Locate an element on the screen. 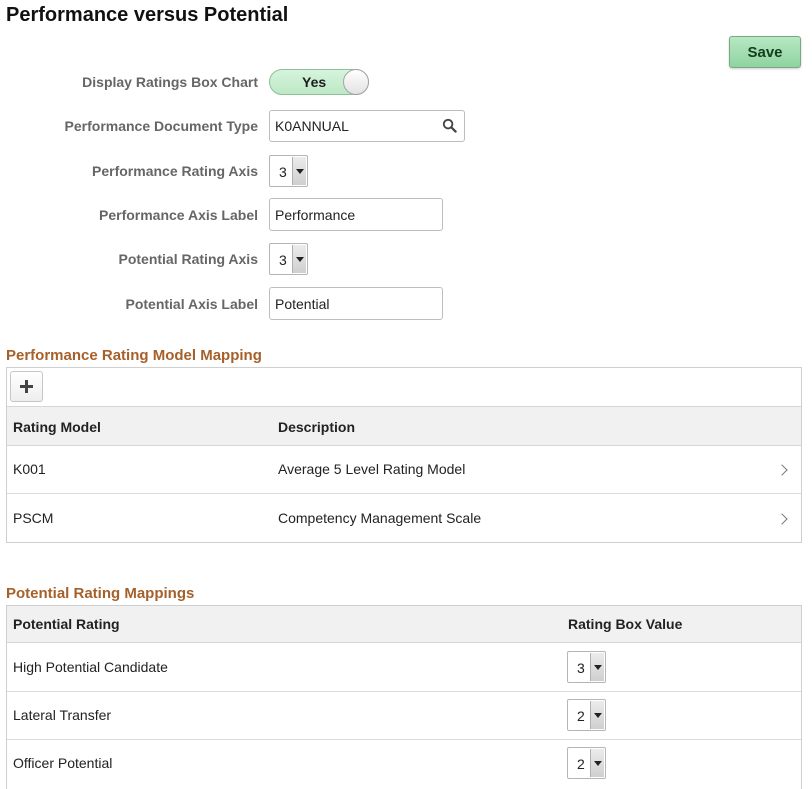 The image size is (812, 789). col-description: Description is located at coordinates (317, 427).